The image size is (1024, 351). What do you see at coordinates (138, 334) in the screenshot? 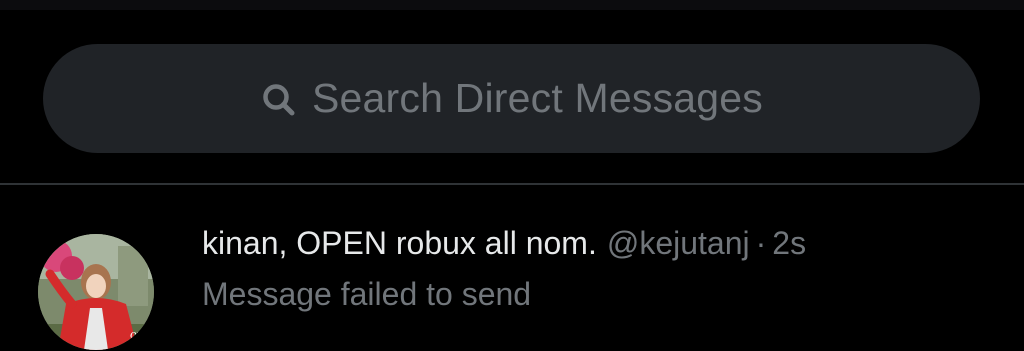
I see `svg-text: ovi` at bounding box center [138, 334].